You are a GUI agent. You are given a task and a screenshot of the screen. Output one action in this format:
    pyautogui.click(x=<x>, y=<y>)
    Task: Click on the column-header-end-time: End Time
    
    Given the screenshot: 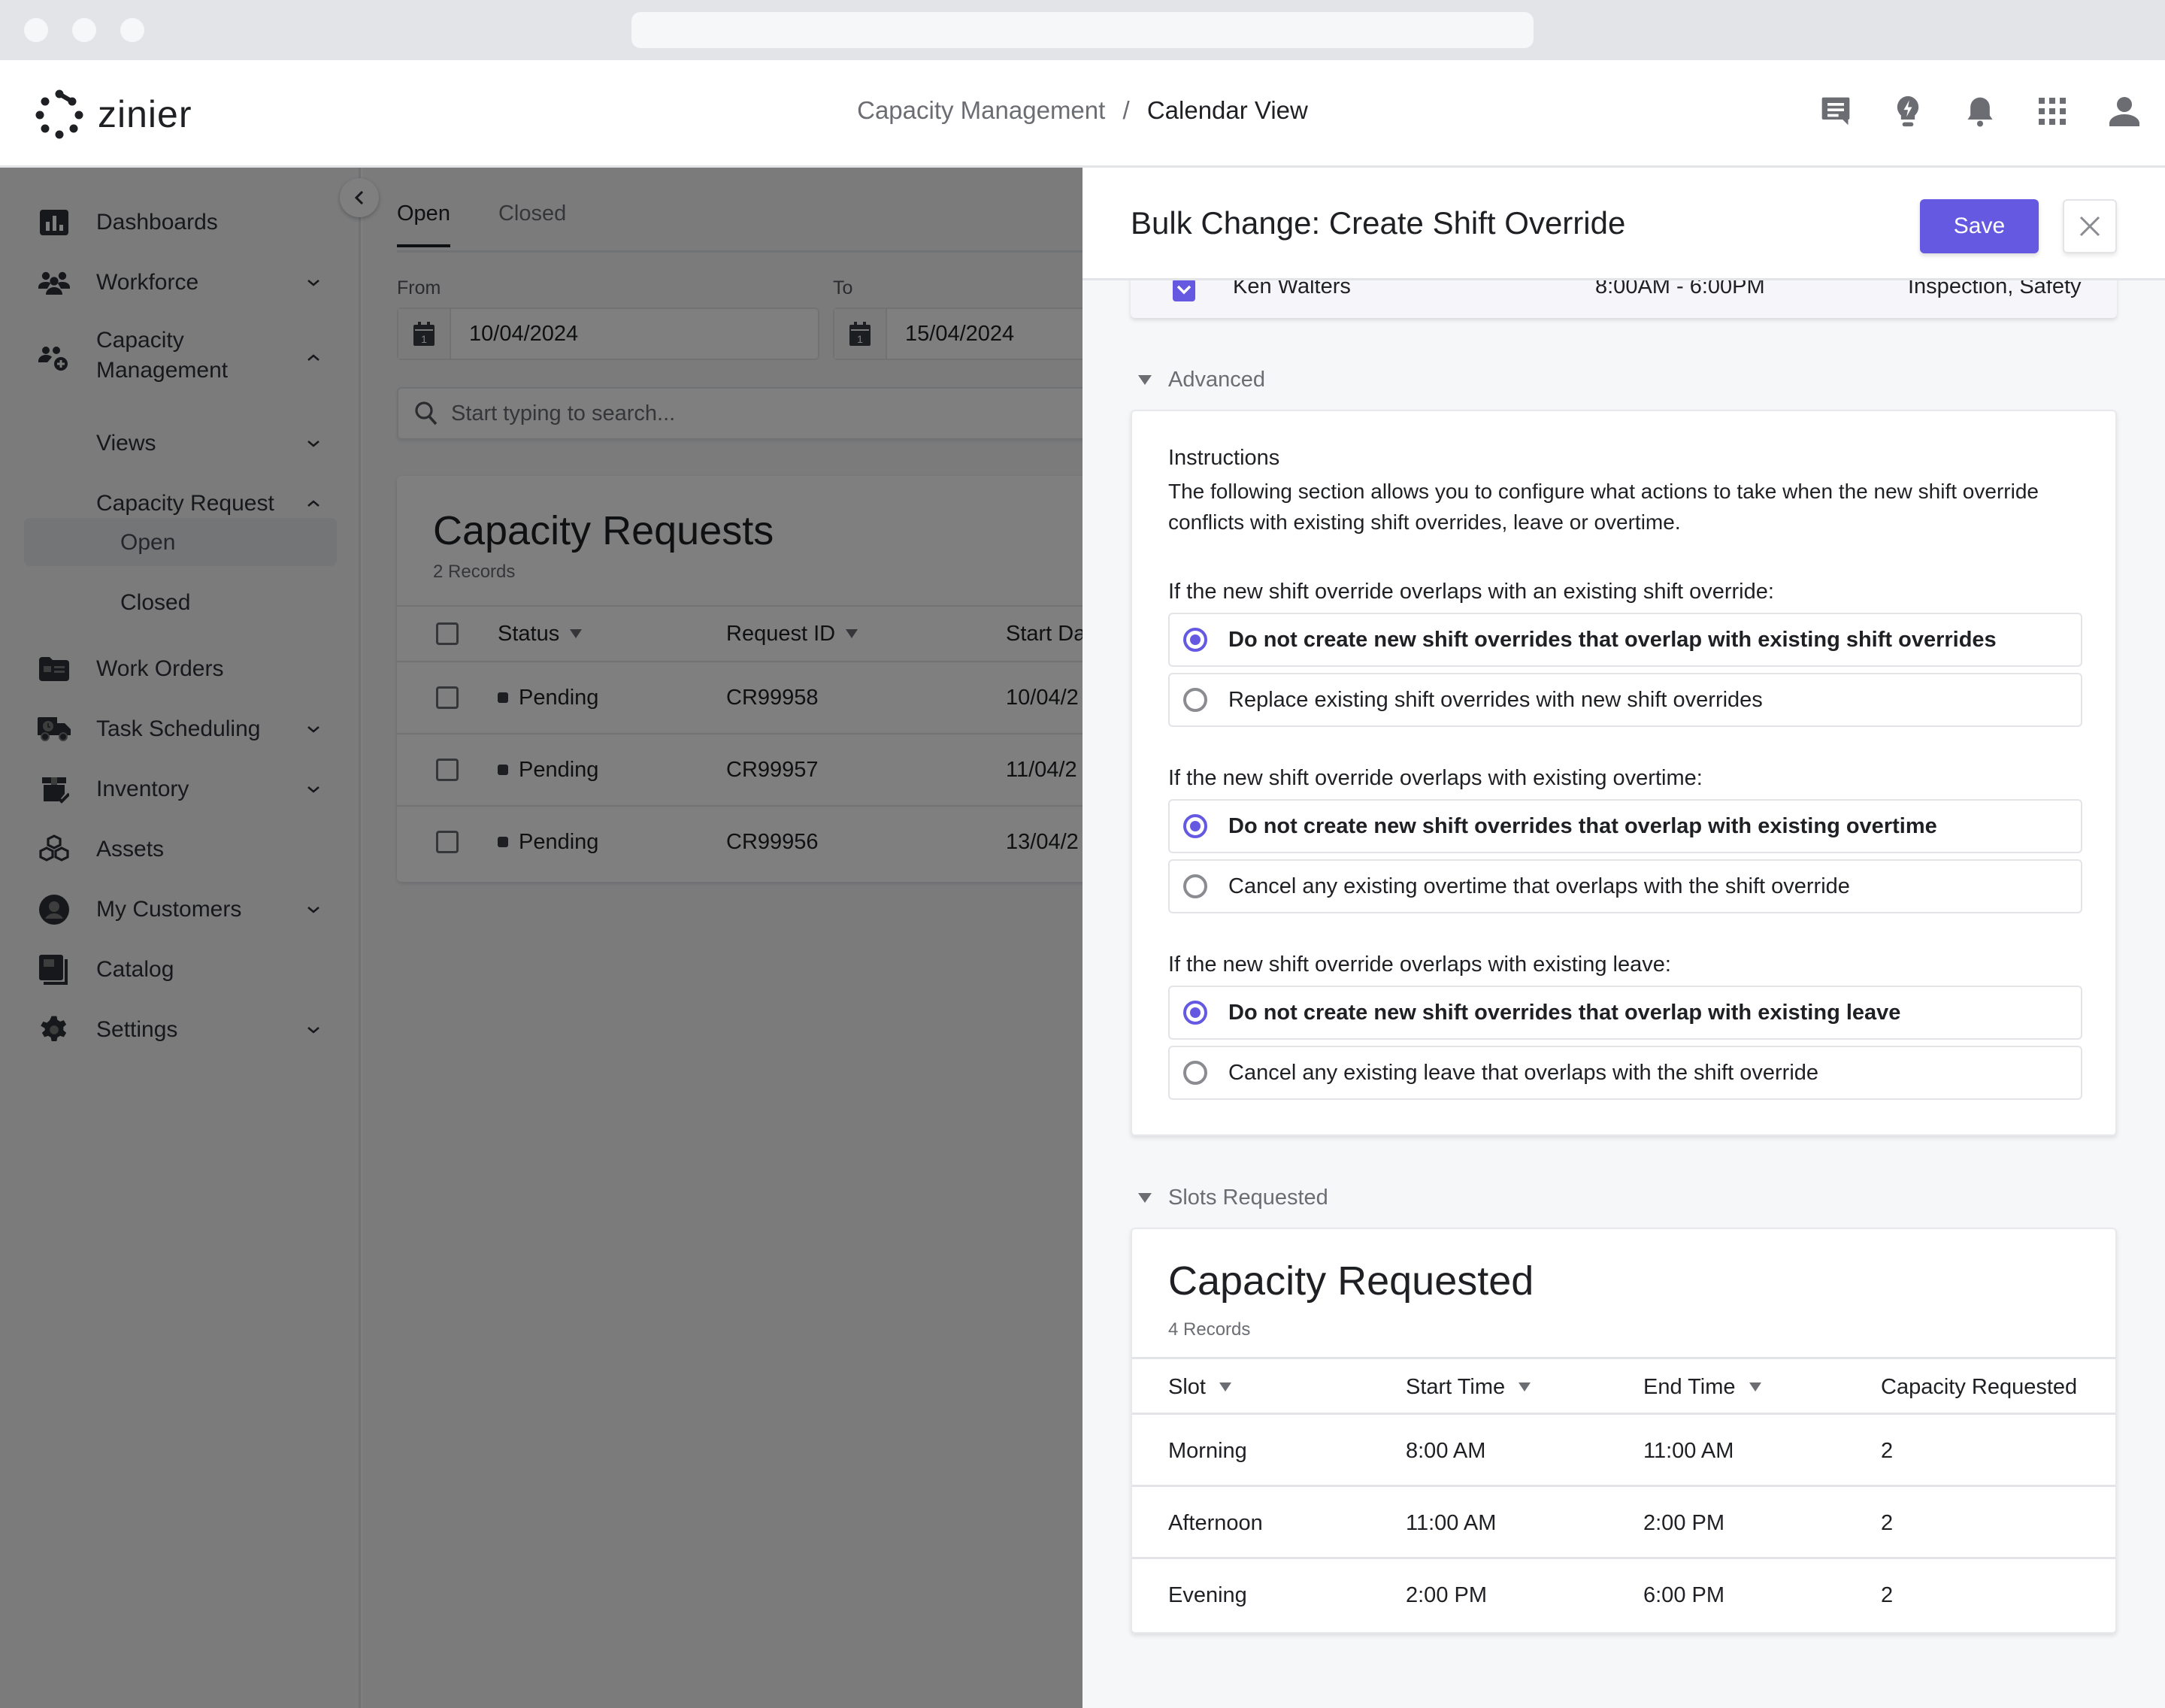 What is the action you would take?
    pyautogui.click(x=1702, y=1387)
    